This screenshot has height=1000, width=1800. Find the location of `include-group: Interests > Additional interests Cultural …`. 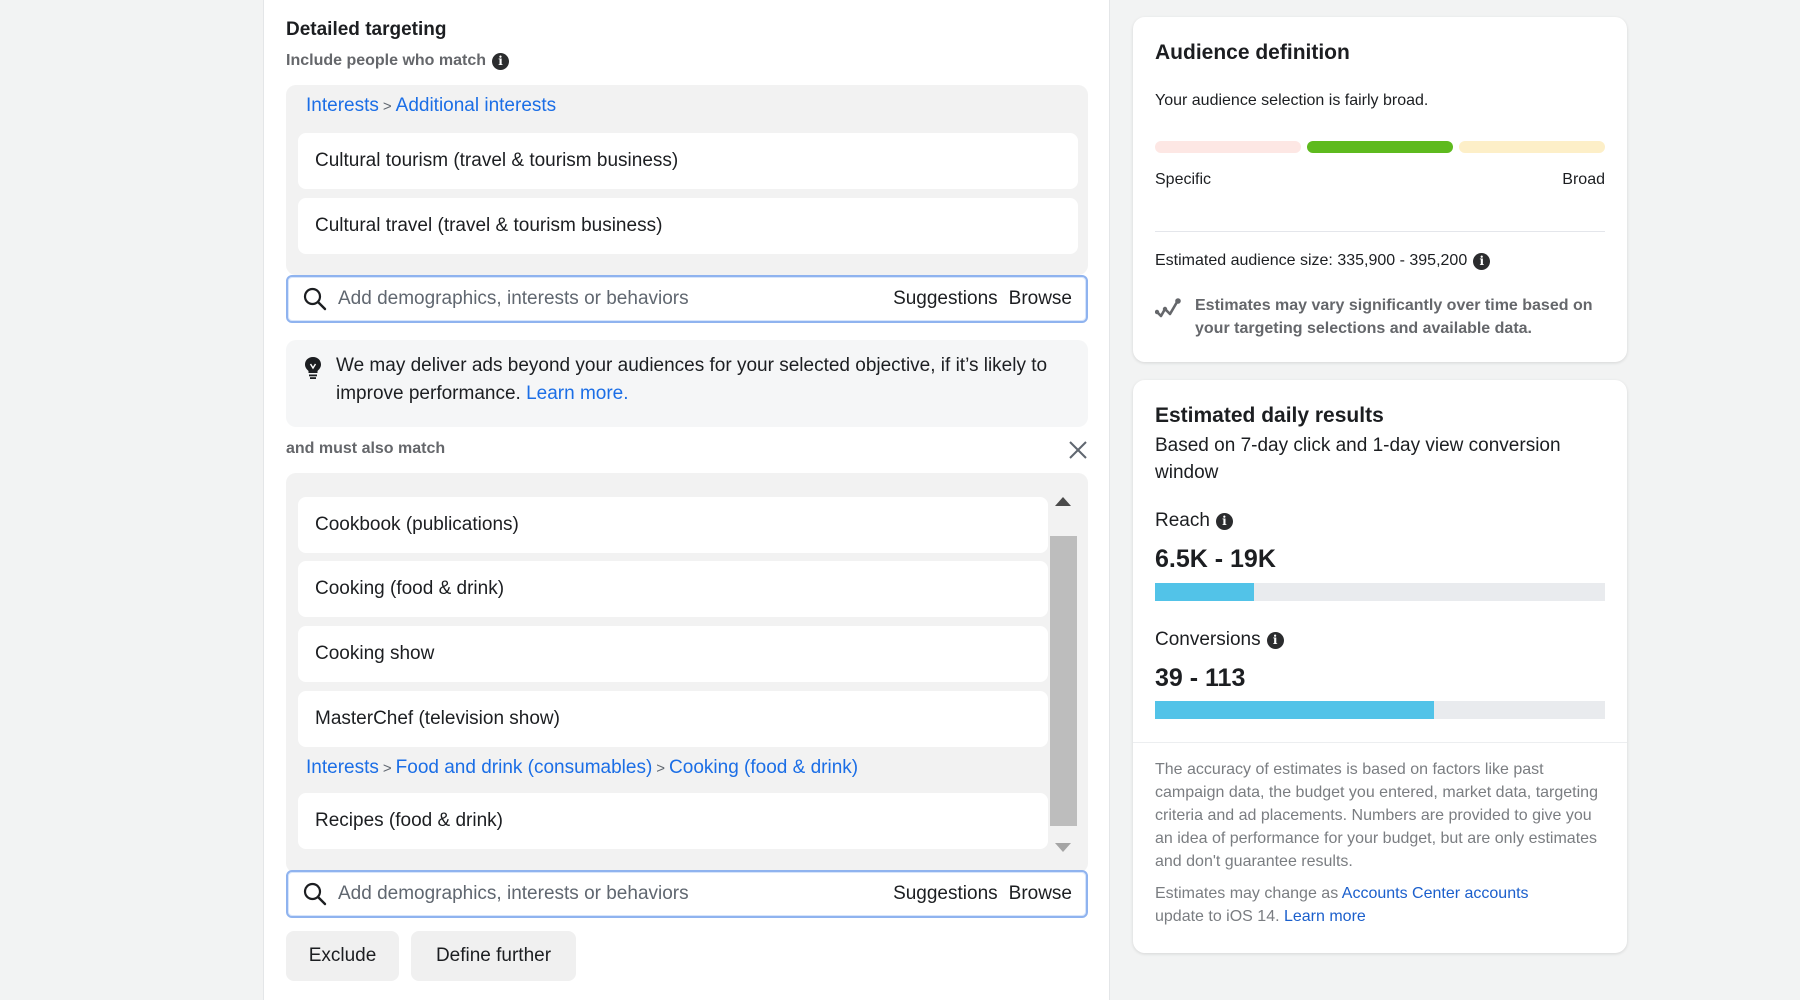

include-group: Interests > Additional interests Cultural … is located at coordinates (687, 180).